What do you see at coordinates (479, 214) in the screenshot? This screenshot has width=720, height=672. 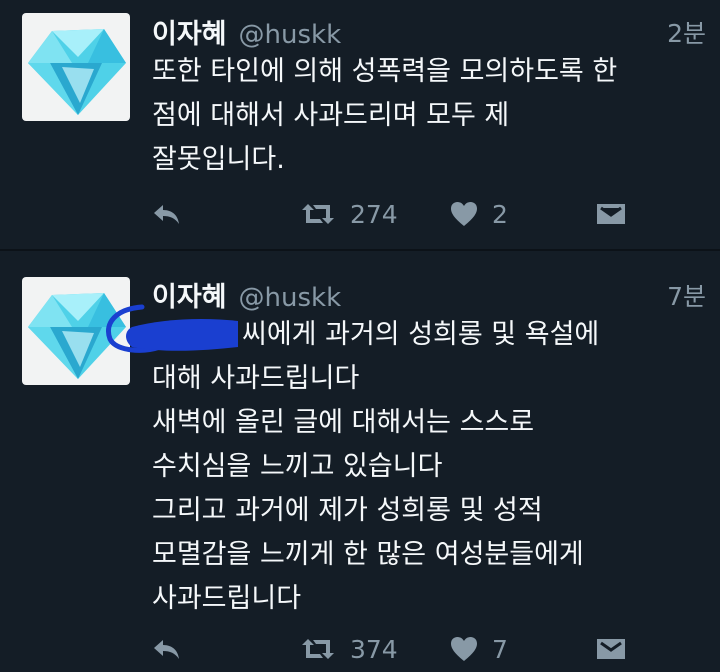 I see `like-button: 2` at bounding box center [479, 214].